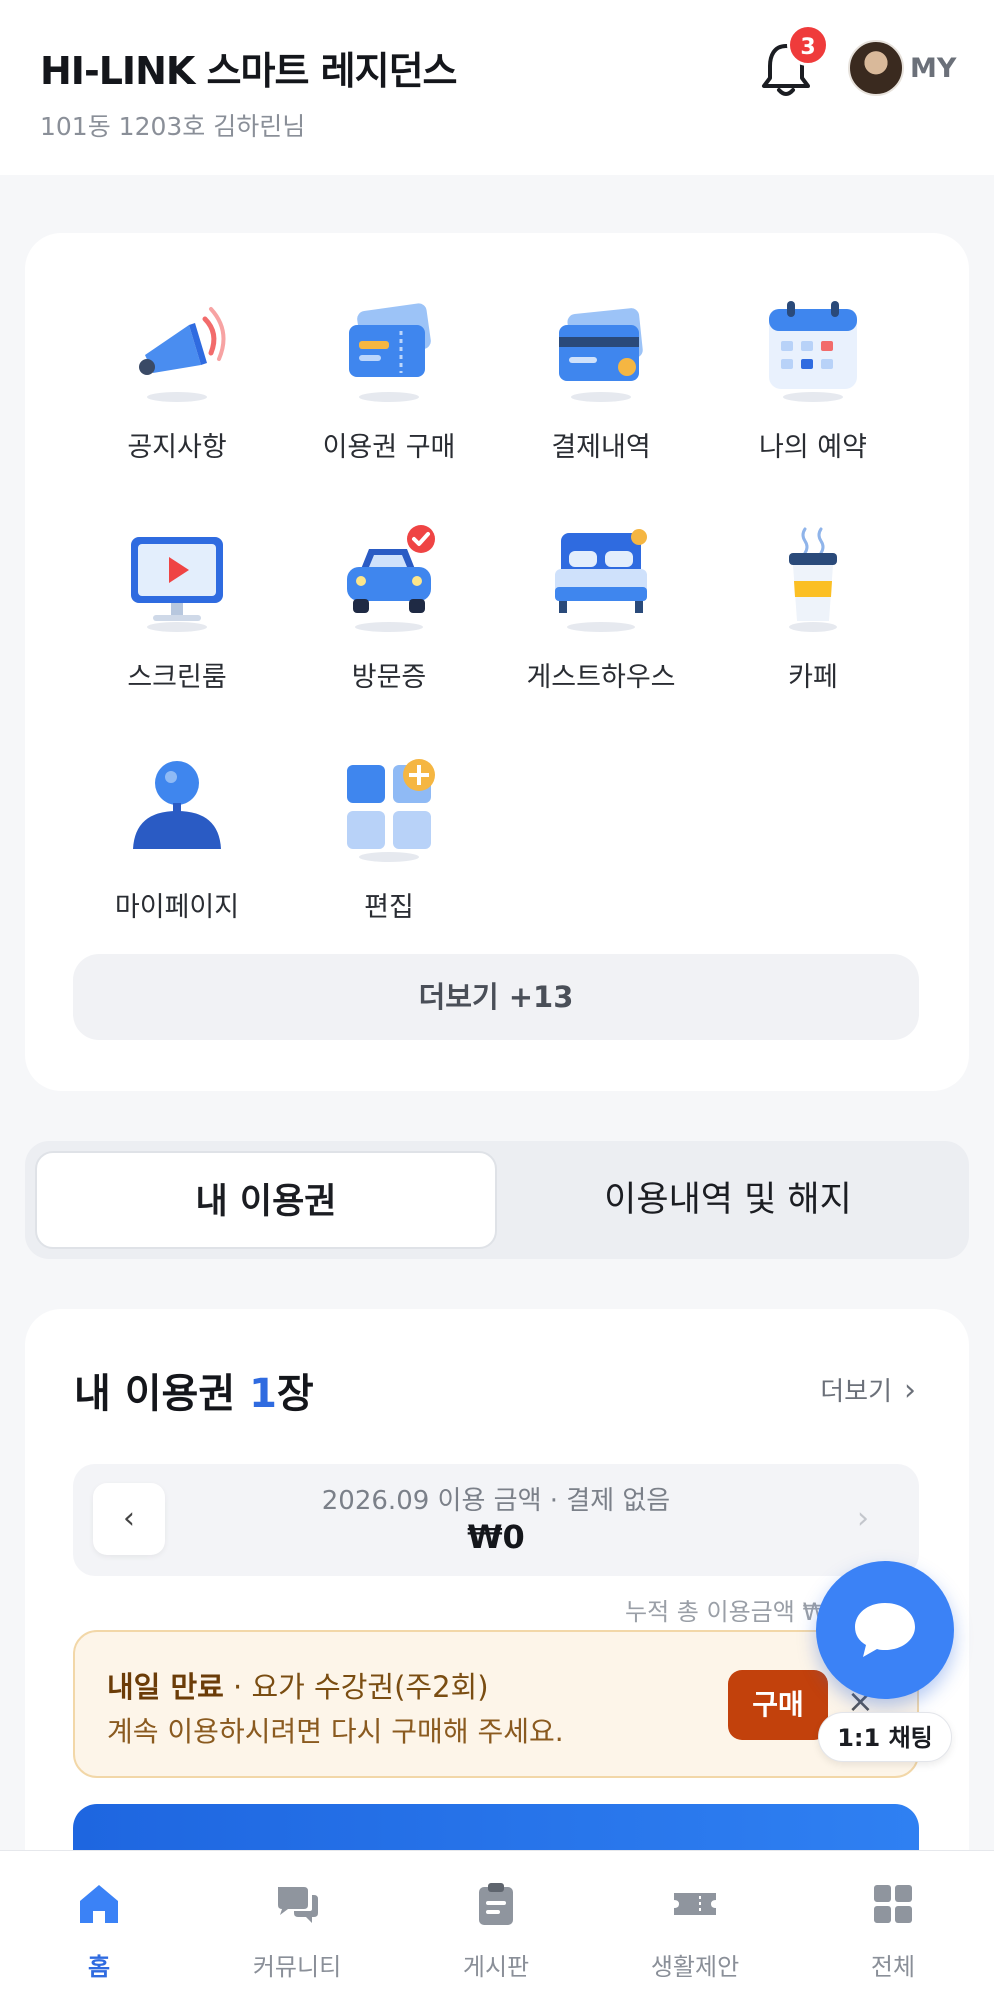 The height and width of the screenshot is (2000, 994). What do you see at coordinates (165, 1687) in the screenshot?
I see `expiry-bold: 내일 만료` at bounding box center [165, 1687].